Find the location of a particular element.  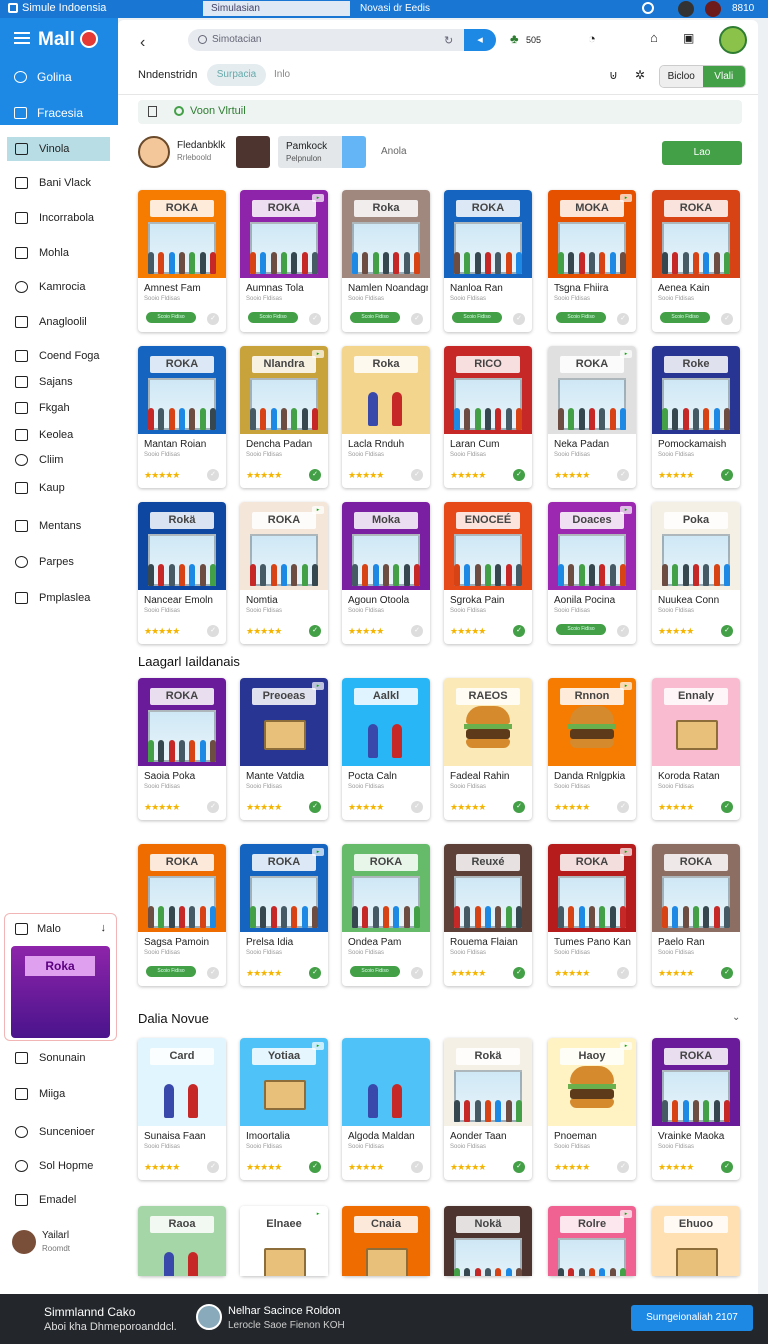

sprout-icon: ♣ is located at coordinates (514, 38).